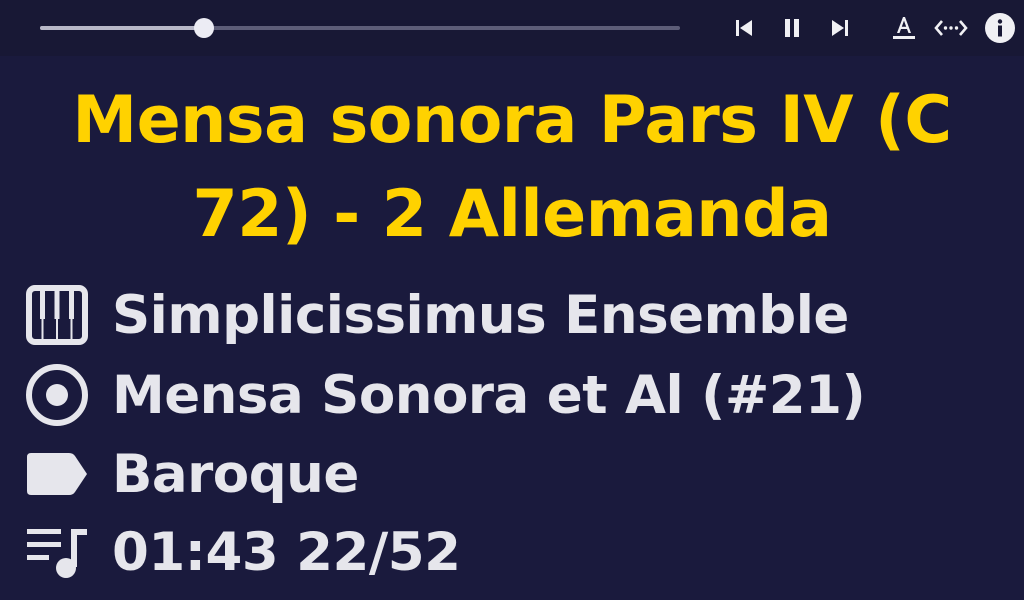  What do you see at coordinates (57, 552) in the screenshot?
I see `playlist-music-icon` at bounding box center [57, 552].